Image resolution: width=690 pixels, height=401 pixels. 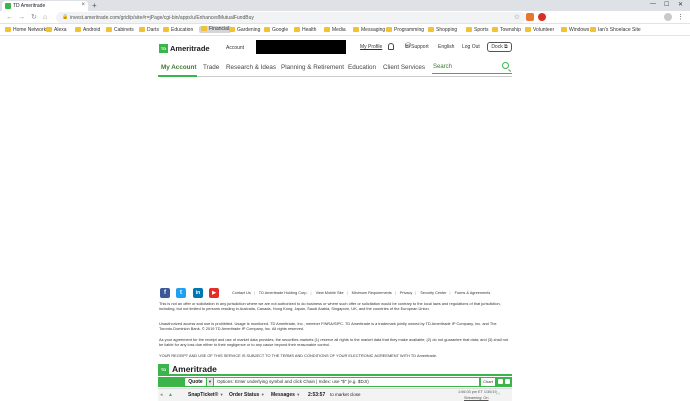 I want to click on bookmark-item: Financial, so click(x=215, y=29).